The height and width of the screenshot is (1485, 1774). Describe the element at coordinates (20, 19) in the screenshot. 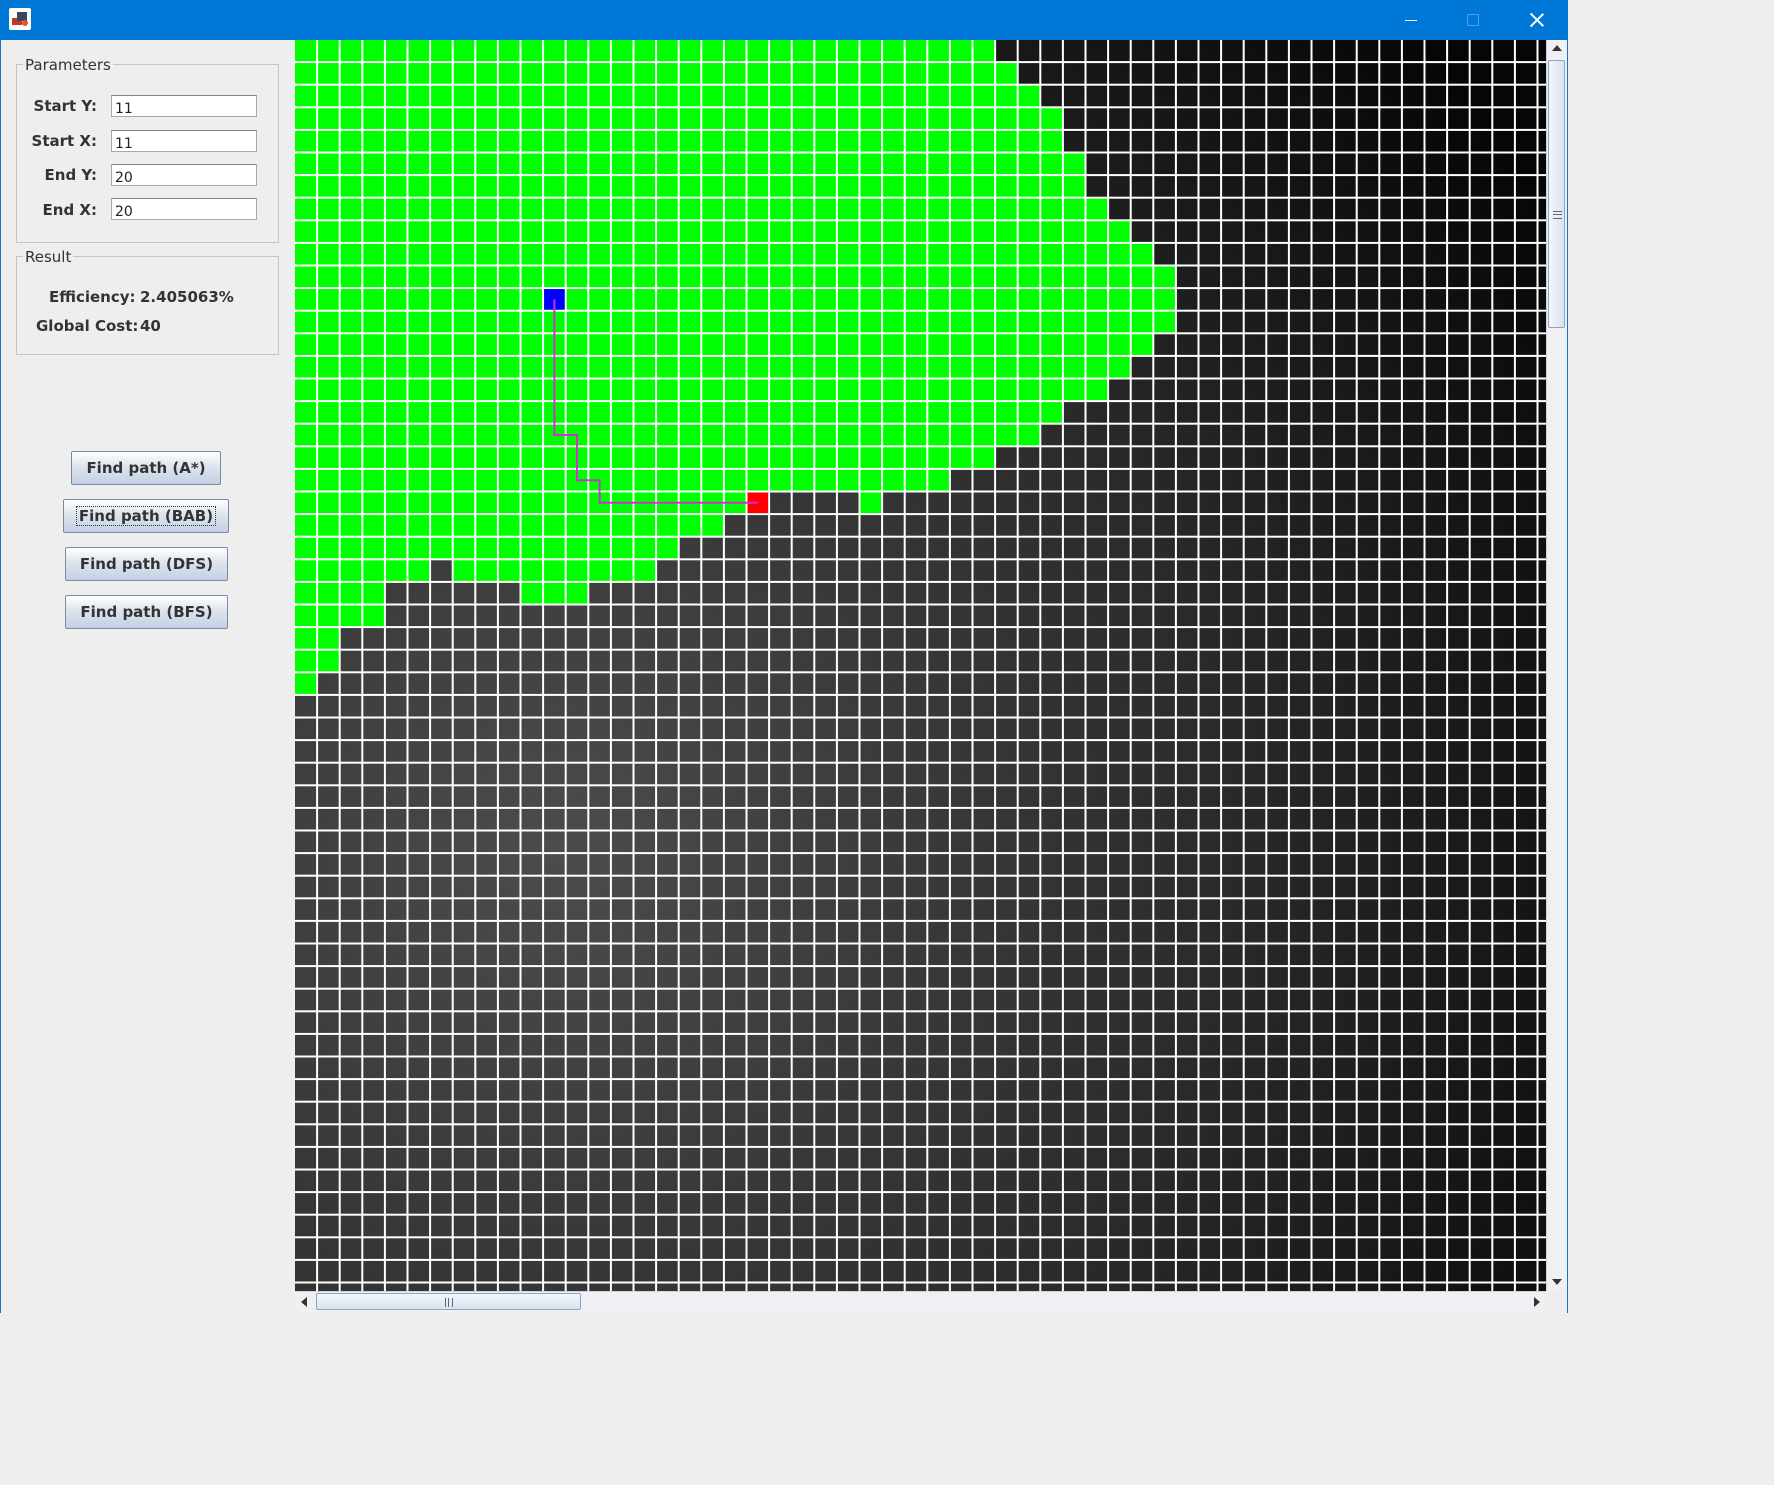

I see `java-app-icon` at that location.